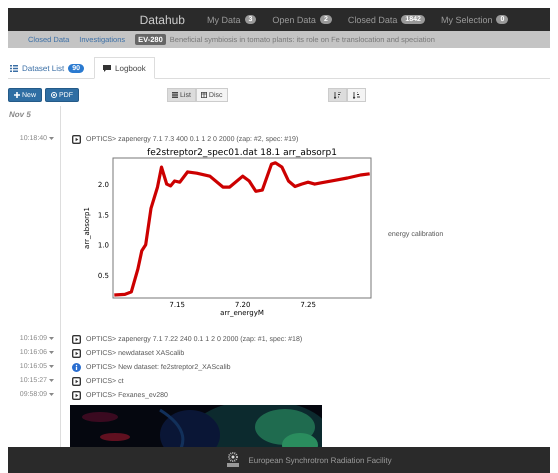  I want to click on comment-icon, so click(107, 68).